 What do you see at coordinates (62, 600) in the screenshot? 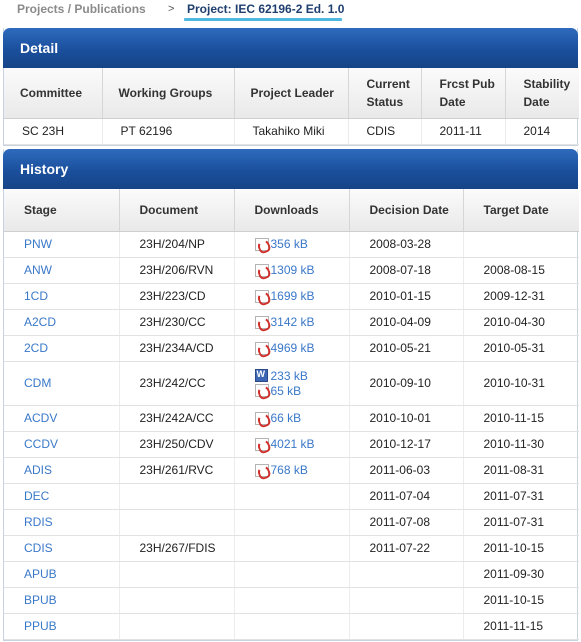
I see `history-stage-cell: BPUB` at bounding box center [62, 600].